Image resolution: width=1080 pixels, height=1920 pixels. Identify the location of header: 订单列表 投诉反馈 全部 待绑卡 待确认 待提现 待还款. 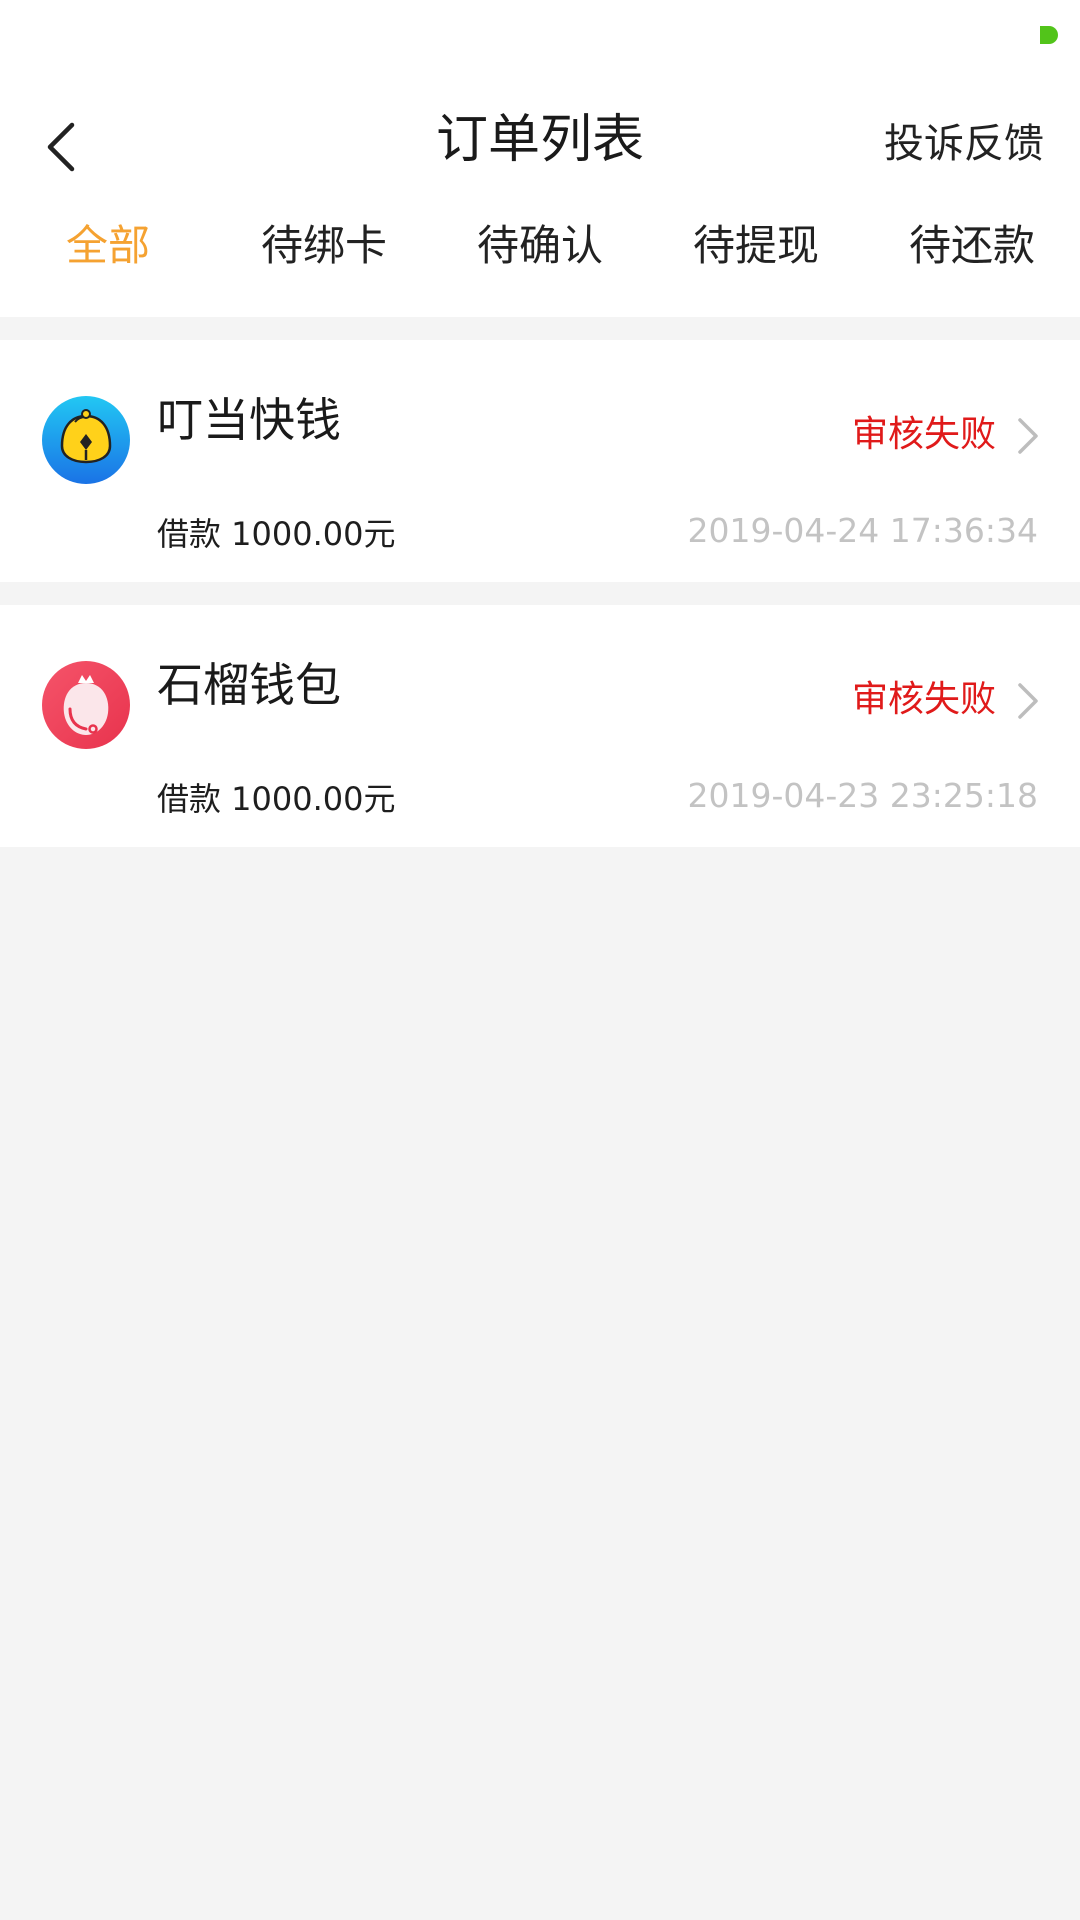
(540, 194).